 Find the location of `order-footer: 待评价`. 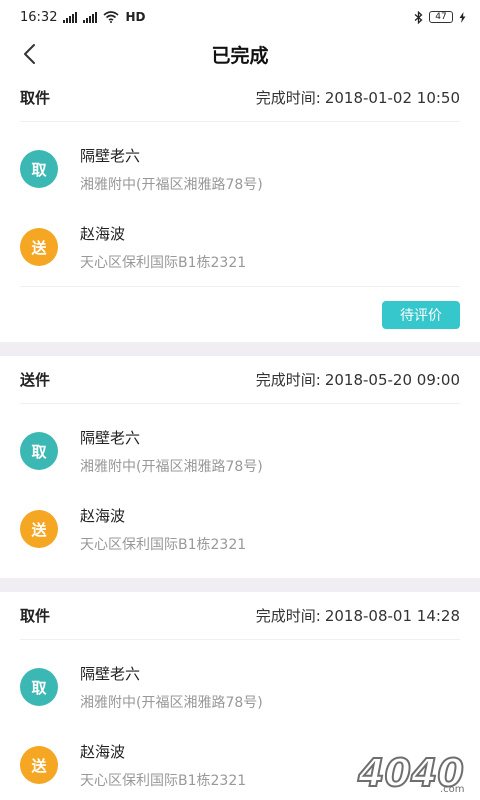

order-footer: 待评价 is located at coordinates (240, 314).